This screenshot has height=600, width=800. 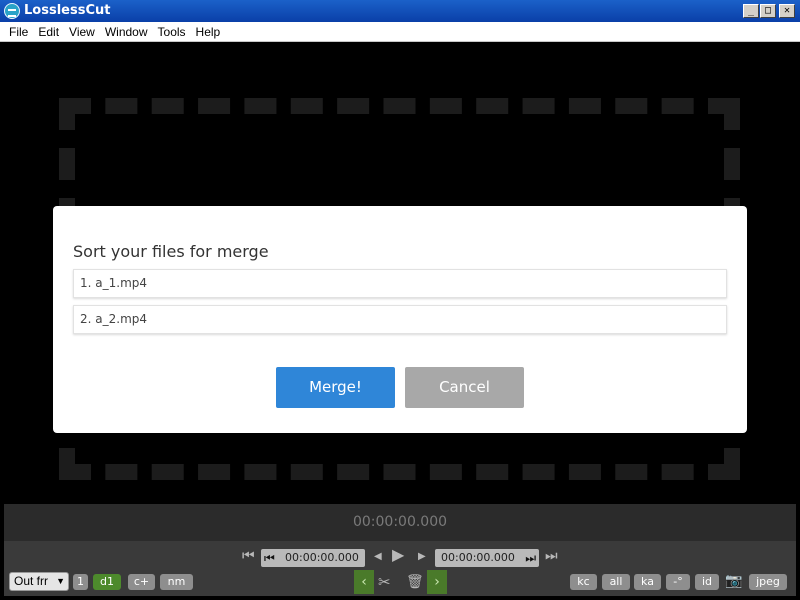 I want to click on scissors-icon: ✂, so click(x=384, y=582).